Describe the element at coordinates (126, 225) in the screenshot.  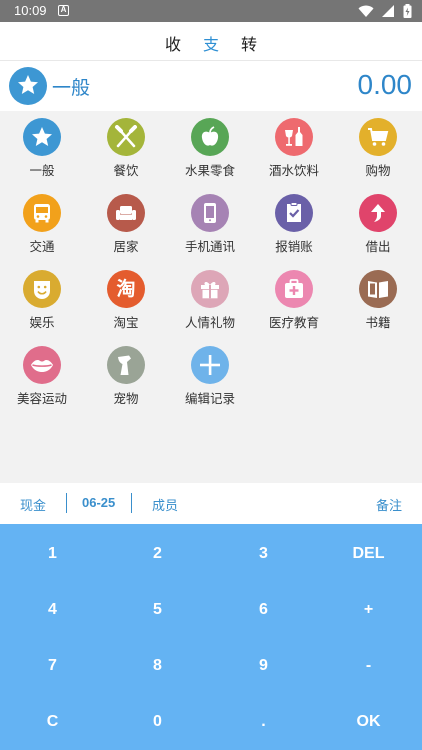
I see `category-home: 居家` at that location.